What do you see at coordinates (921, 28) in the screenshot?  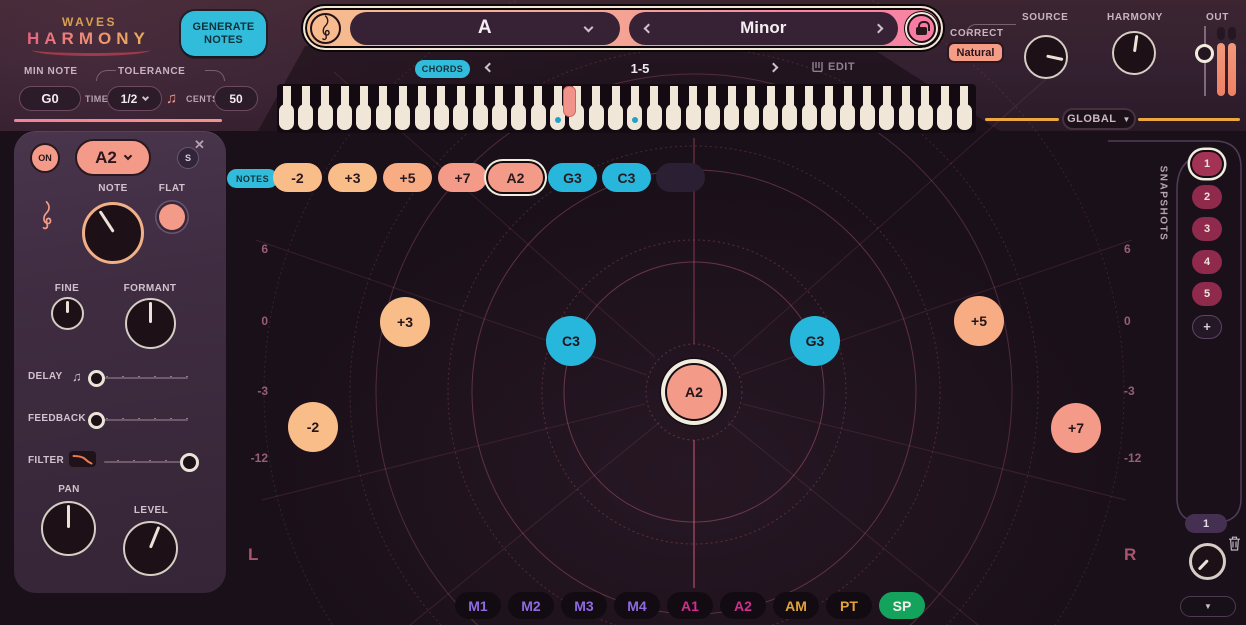 I see `lock-button` at bounding box center [921, 28].